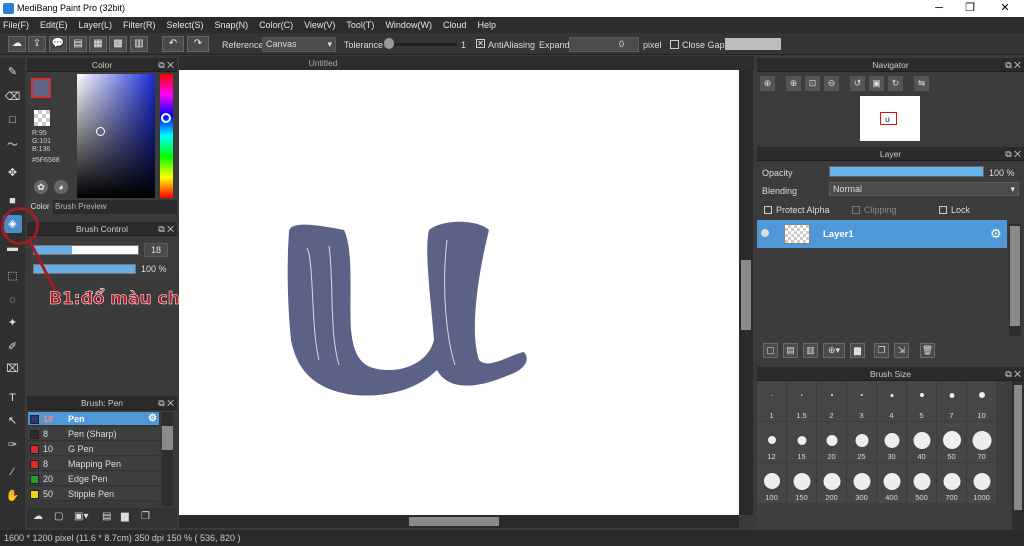 The height and width of the screenshot is (546, 1024). What do you see at coordinates (299, 44) in the screenshot?
I see `reference-select: Canvas ▾` at bounding box center [299, 44].